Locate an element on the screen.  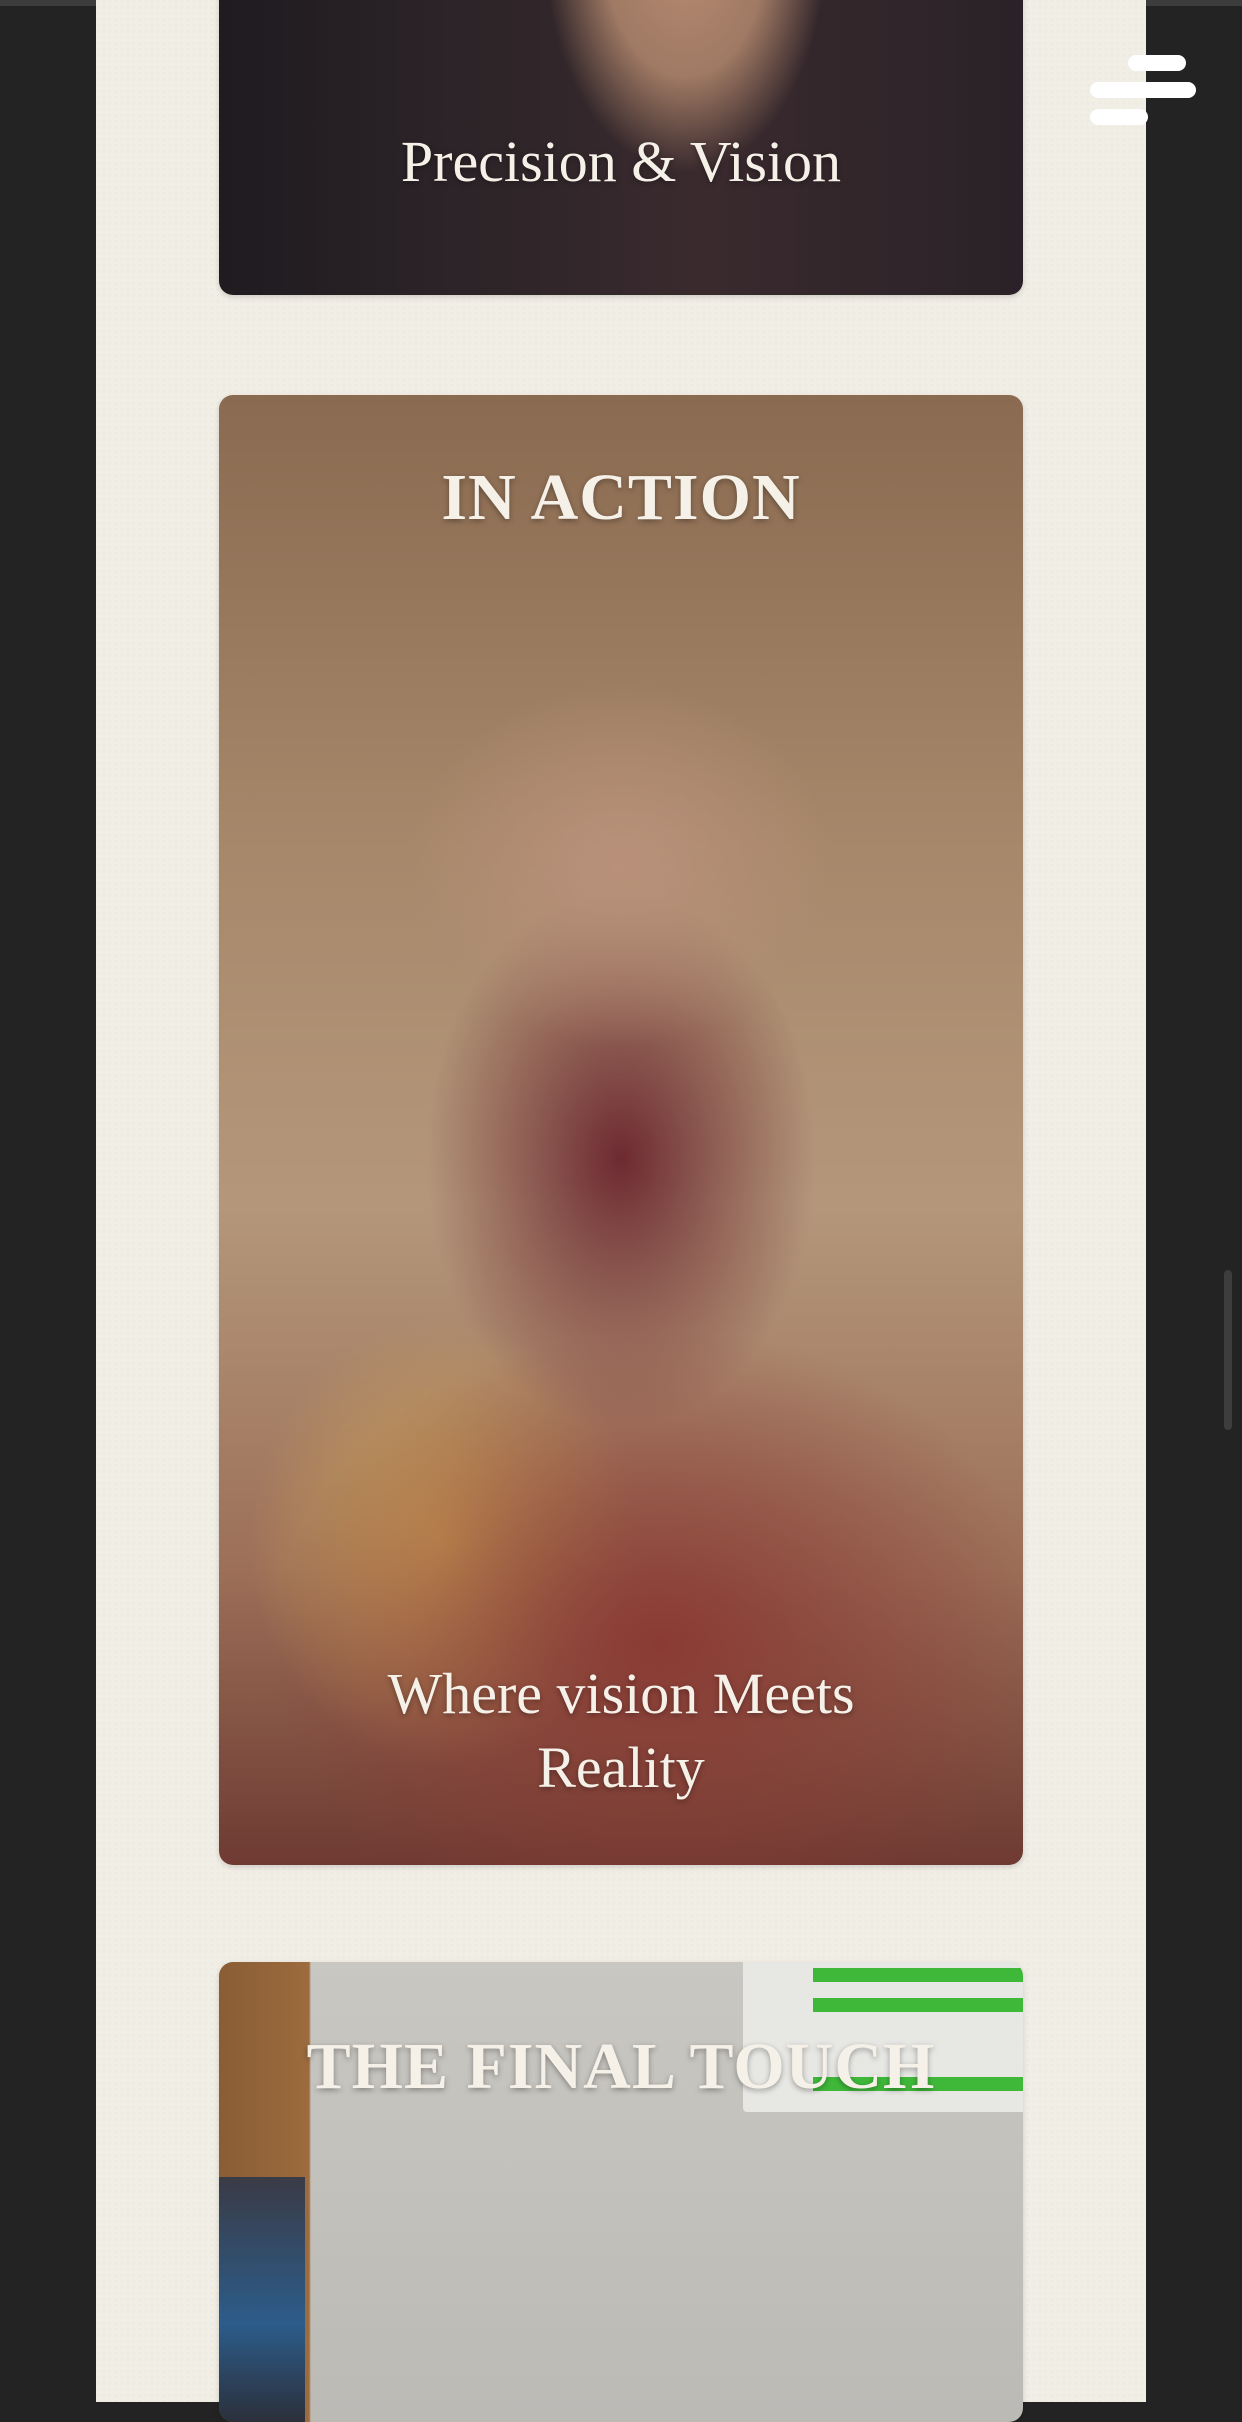
card-precision-vision: Precision & Vision is located at coordinates (621, 147).